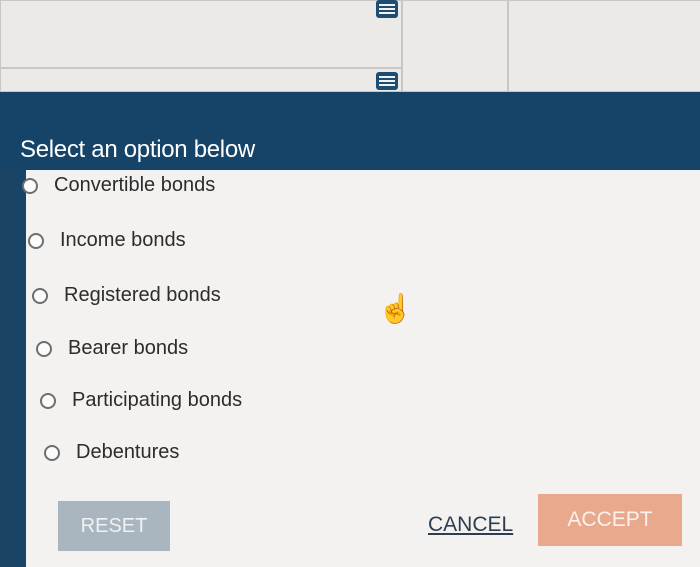 The height and width of the screenshot is (567, 700). I want to click on cancel-button: CANCEL, so click(470, 525).